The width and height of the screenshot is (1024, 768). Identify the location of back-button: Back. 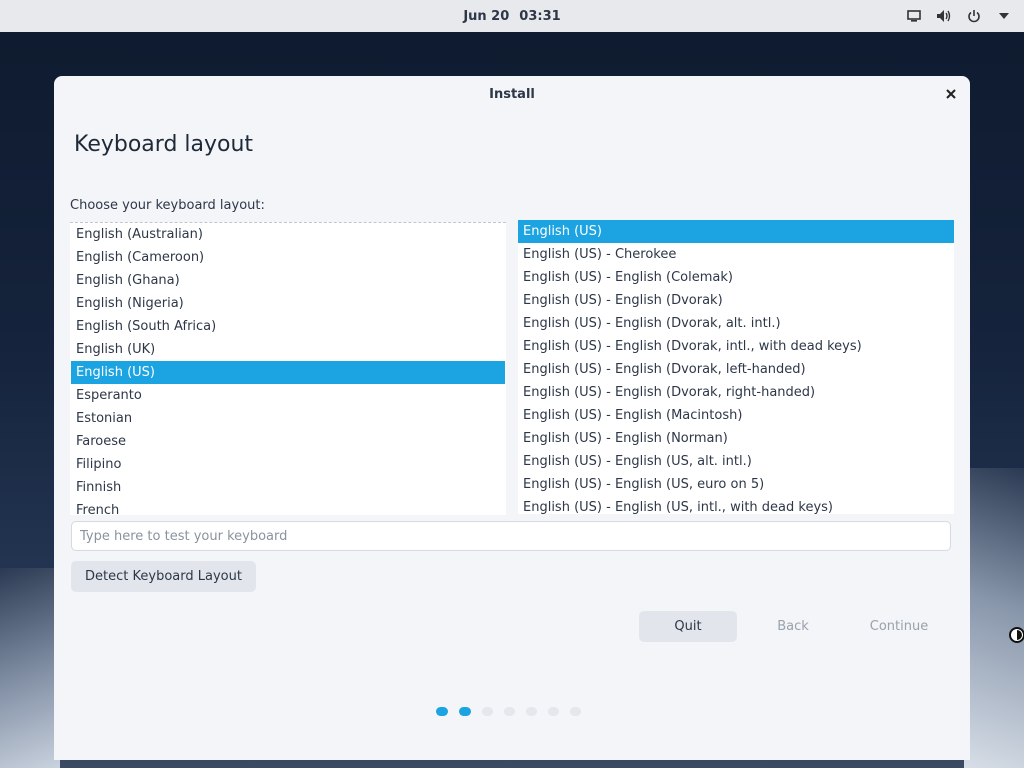
(793, 626).